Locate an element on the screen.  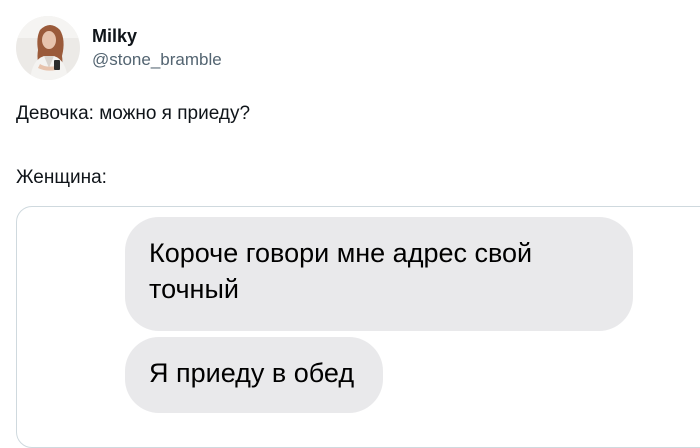
tweet-line-2: Женщина: is located at coordinates (61, 177).